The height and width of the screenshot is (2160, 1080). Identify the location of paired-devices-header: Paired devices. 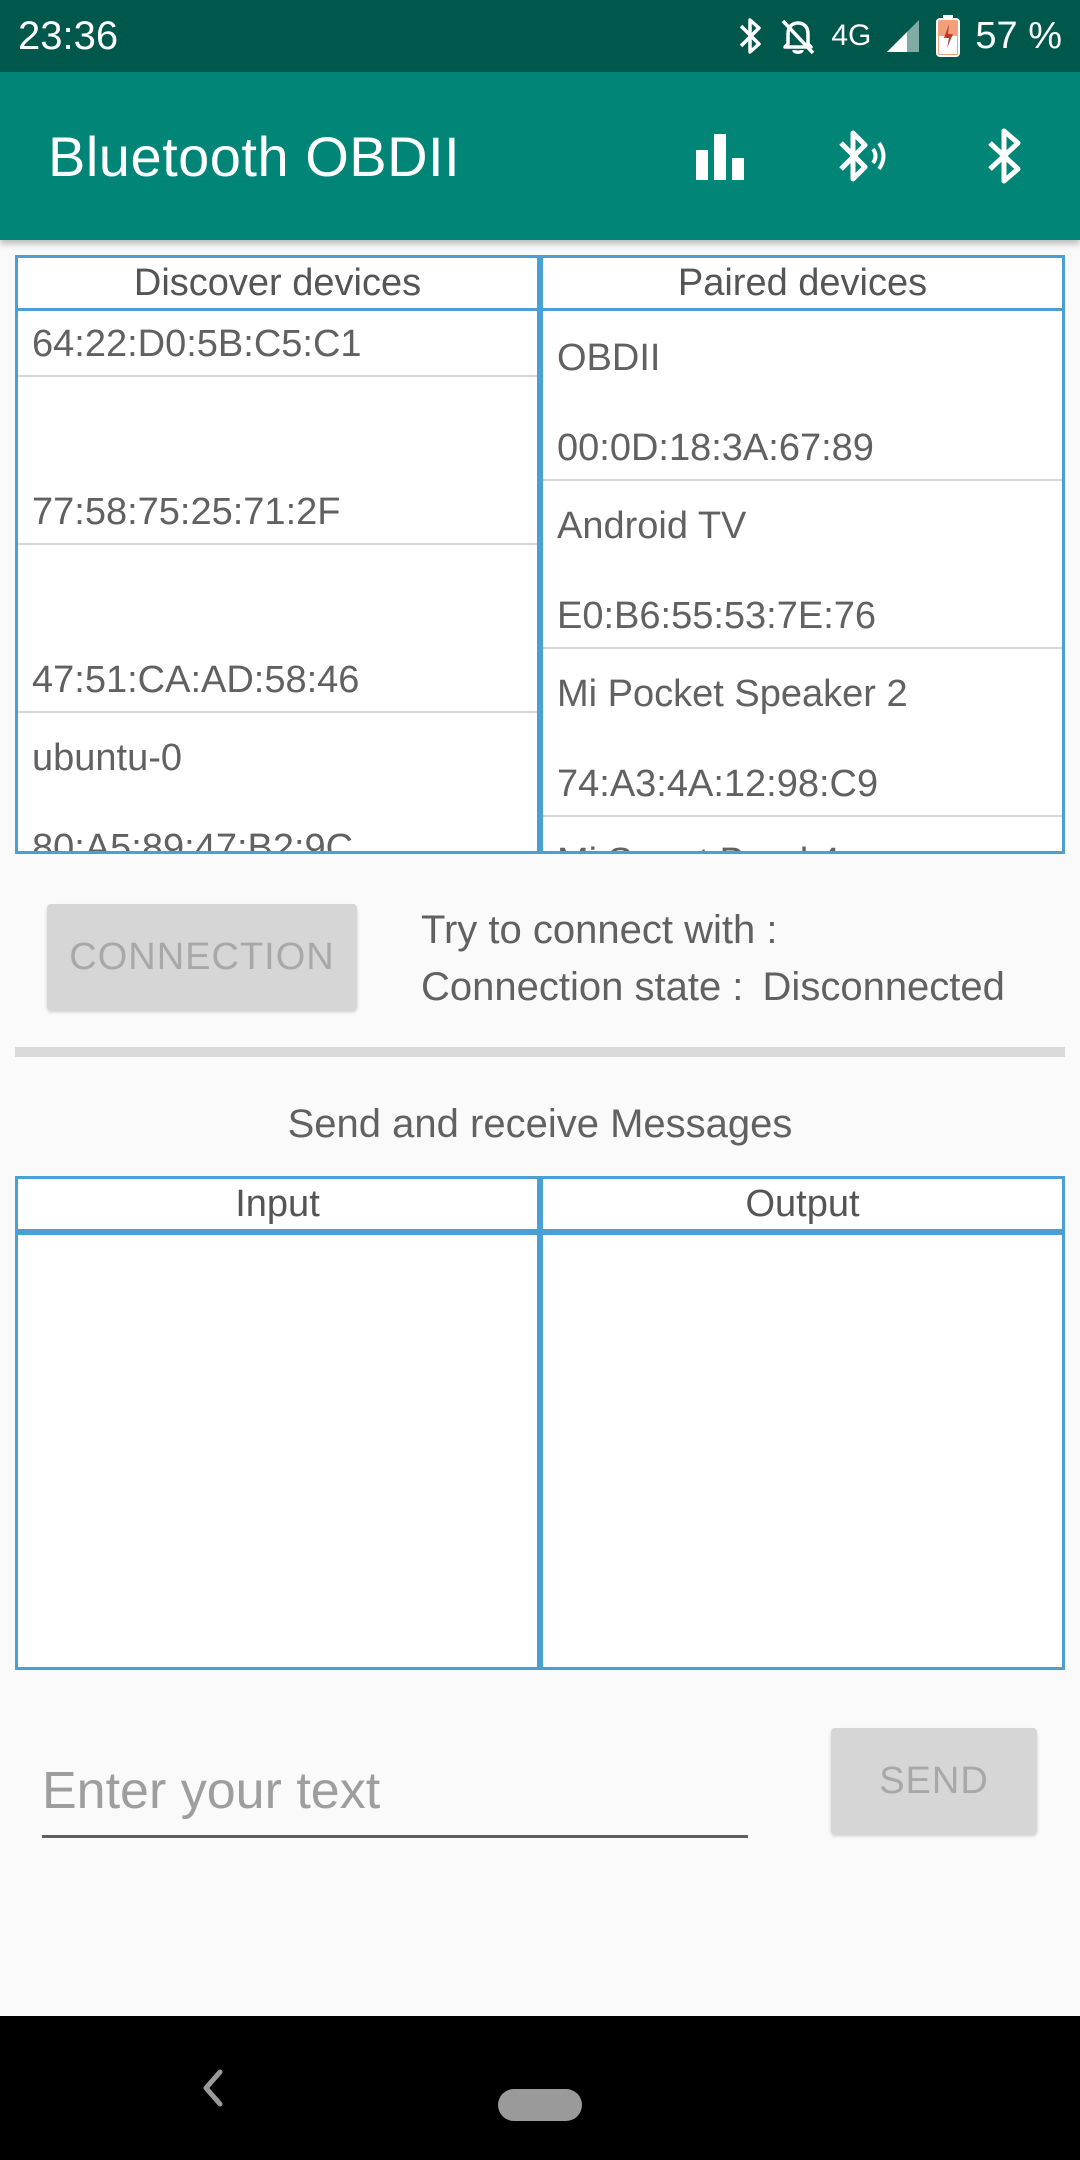
(802, 283).